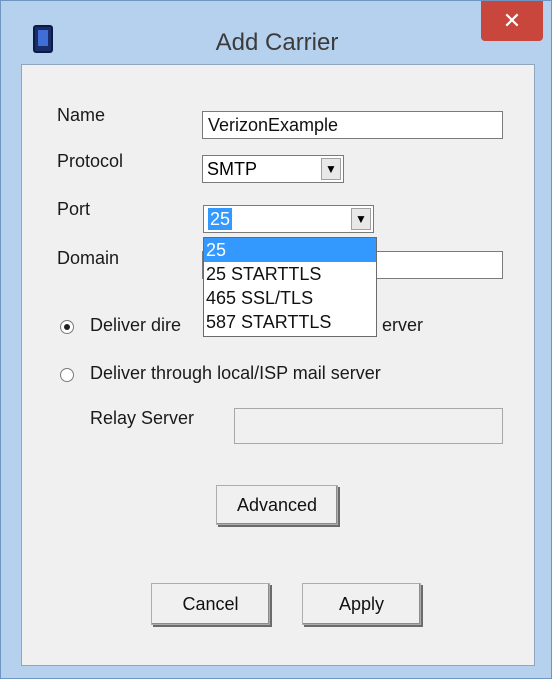 The width and height of the screenshot is (552, 679). Describe the element at coordinates (288, 219) in the screenshot. I see `port-select: 25 ▼` at that location.